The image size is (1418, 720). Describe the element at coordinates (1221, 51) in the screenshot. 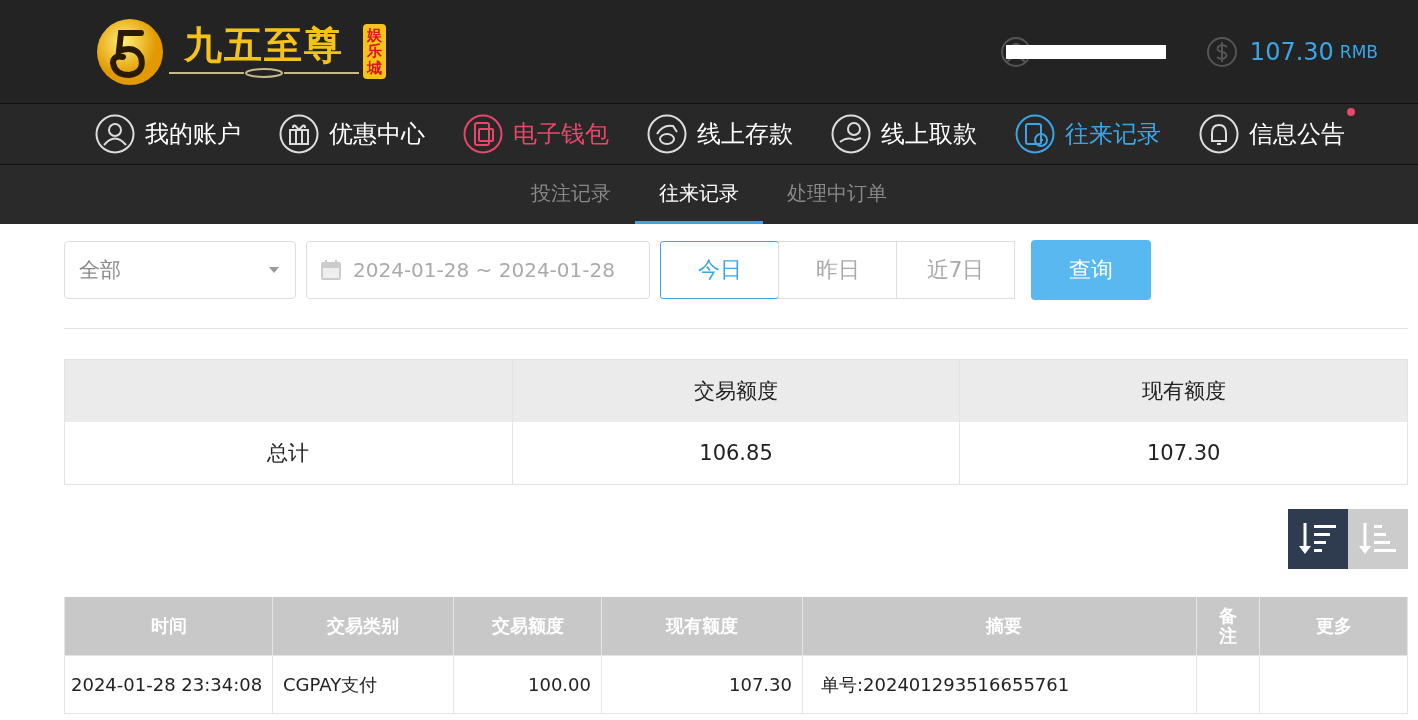

I see `dollar-icon` at that location.